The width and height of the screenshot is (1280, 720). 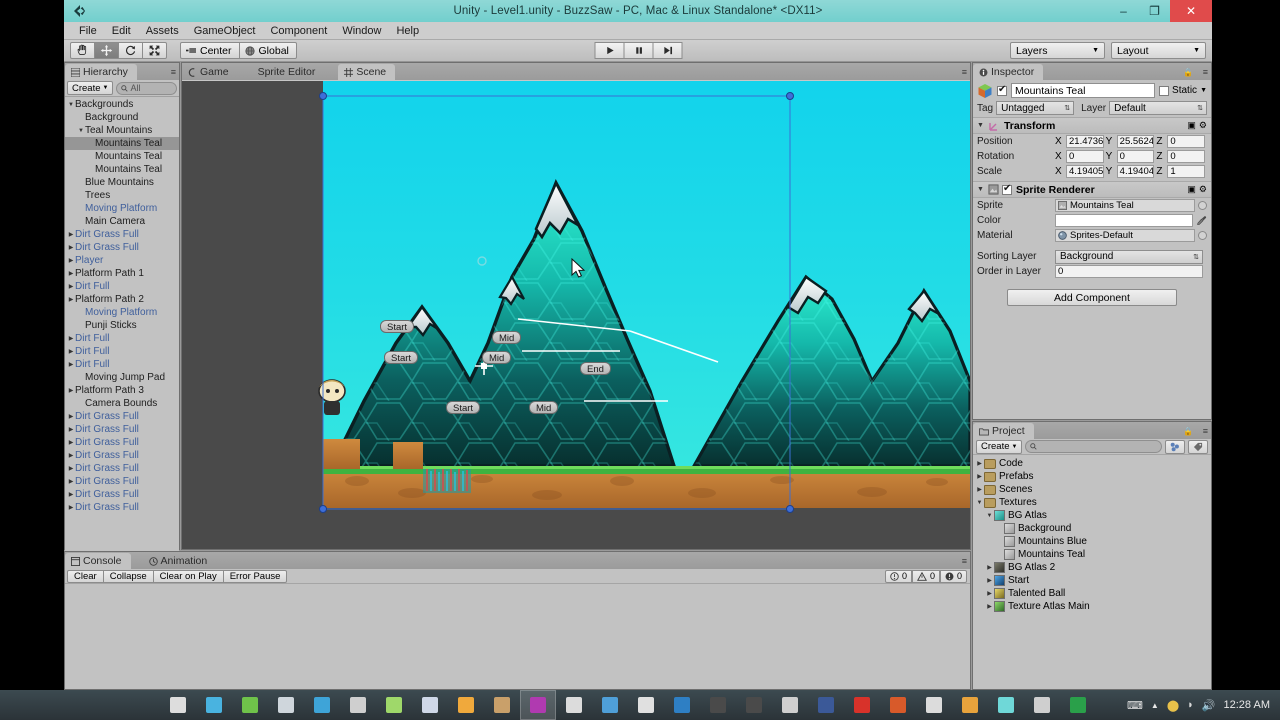 I want to click on lock-icon: 🔒, so click(x=1188, y=72).